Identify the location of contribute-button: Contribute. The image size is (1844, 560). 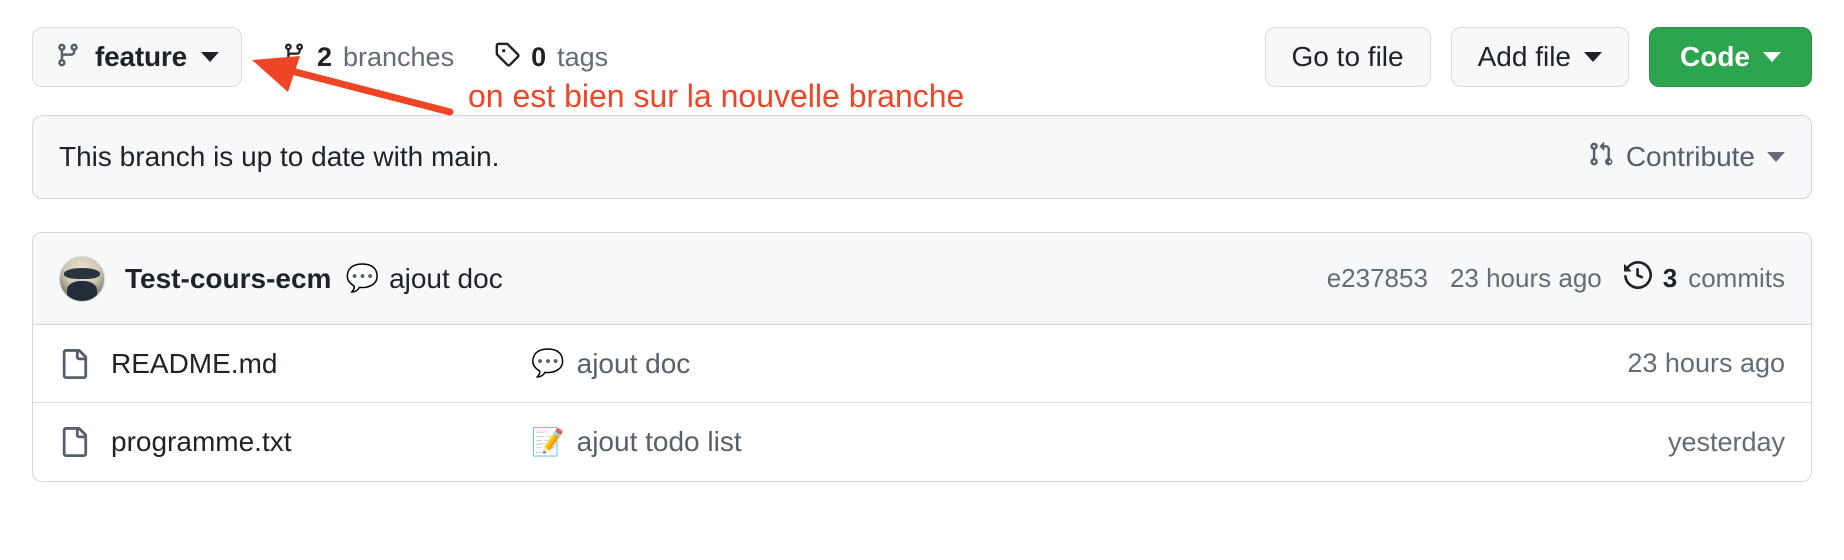
(1686, 157).